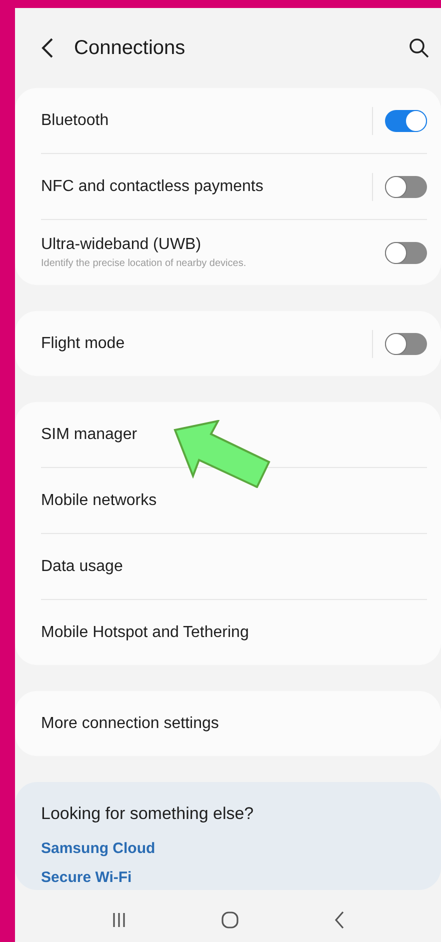  Describe the element at coordinates (99, 501) in the screenshot. I see `item-label: Mobile networks` at that location.